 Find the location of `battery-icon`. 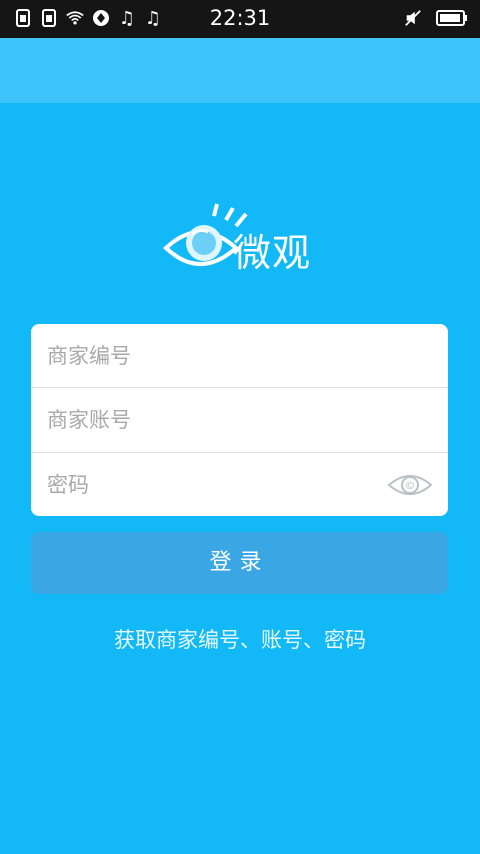

battery-icon is located at coordinates (452, 18).